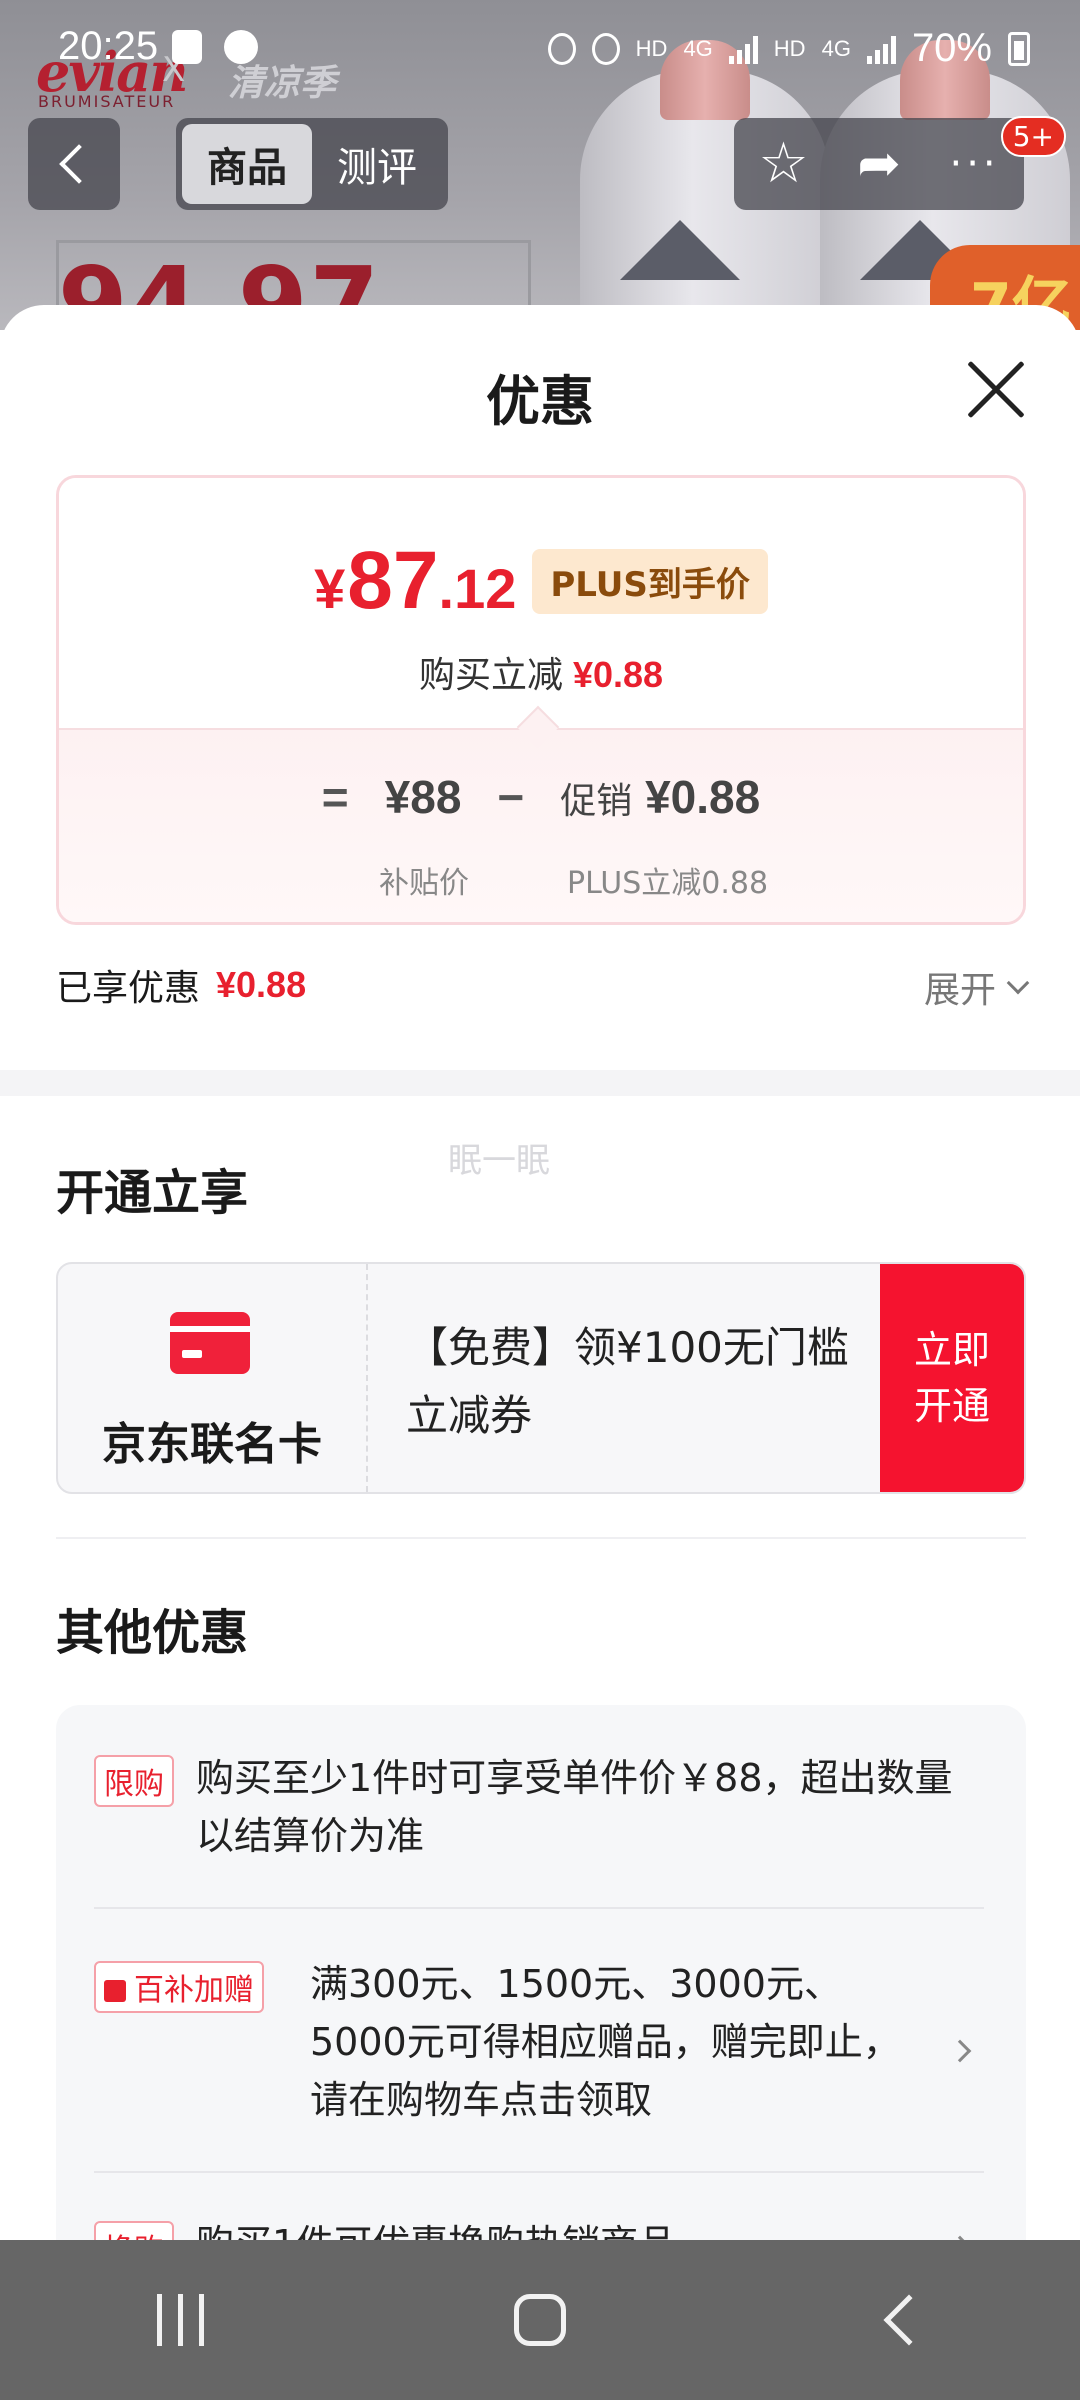 This screenshot has height=2400, width=1080. Describe the element at coordinates (952, 1378) in the screenshot. I see `open-now-button: 立即开通` at that location.